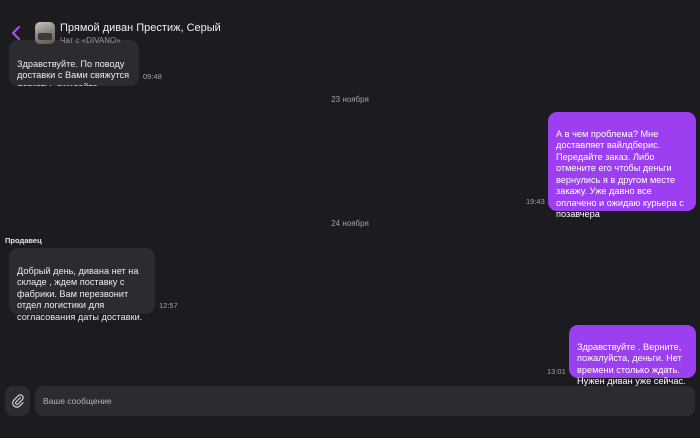  Describe the element at coordinates (350, 99) in the screenshot. I see `date-separator: 23 ноября` at that location.